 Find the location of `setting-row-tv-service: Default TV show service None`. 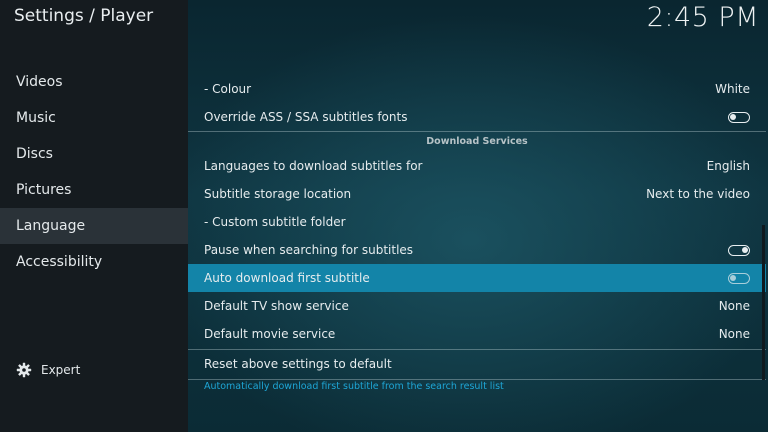

setting-row-tv-service: Default TV show service None is located at coordinates (477, 306).